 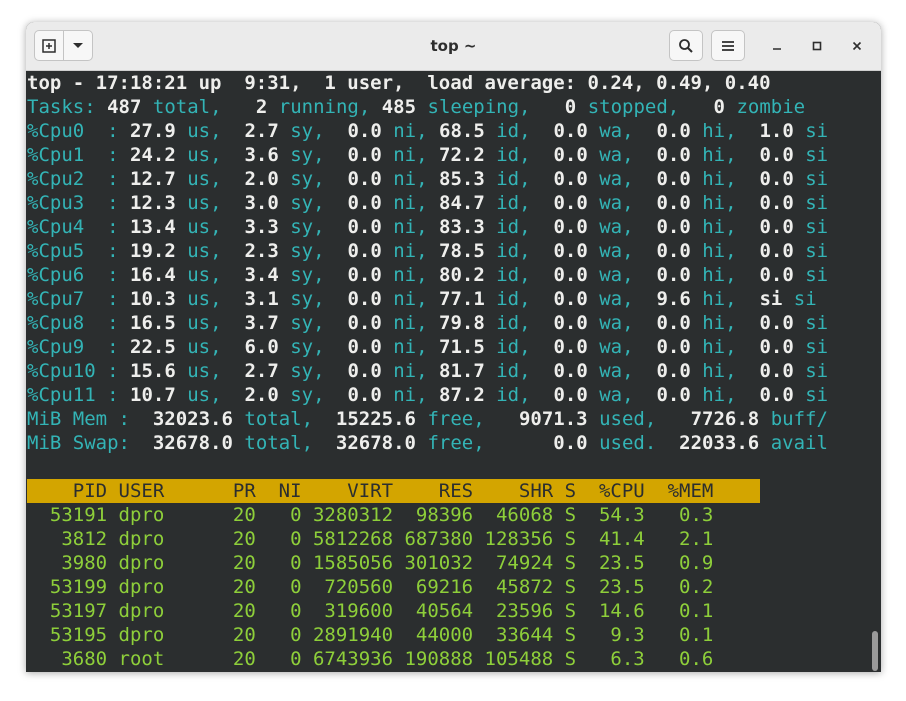 I want to click on tasks-zombie-label: zombie, so click(x=771, y=107).